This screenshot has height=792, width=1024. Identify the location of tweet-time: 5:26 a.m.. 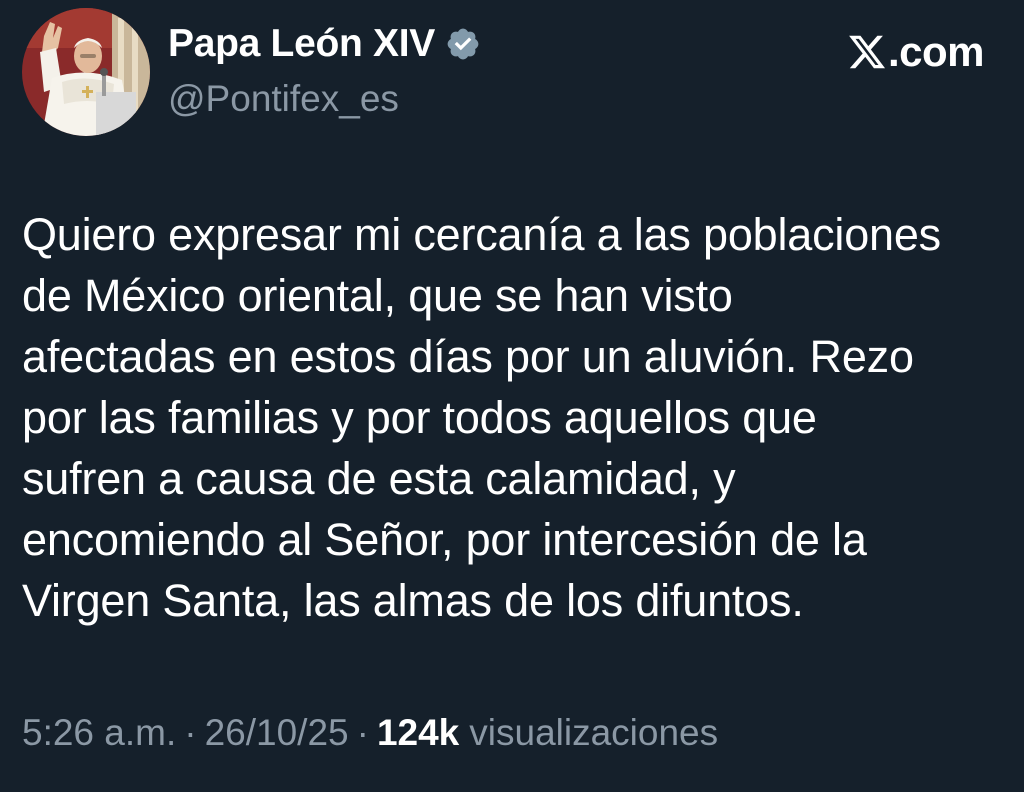
(99, 733).